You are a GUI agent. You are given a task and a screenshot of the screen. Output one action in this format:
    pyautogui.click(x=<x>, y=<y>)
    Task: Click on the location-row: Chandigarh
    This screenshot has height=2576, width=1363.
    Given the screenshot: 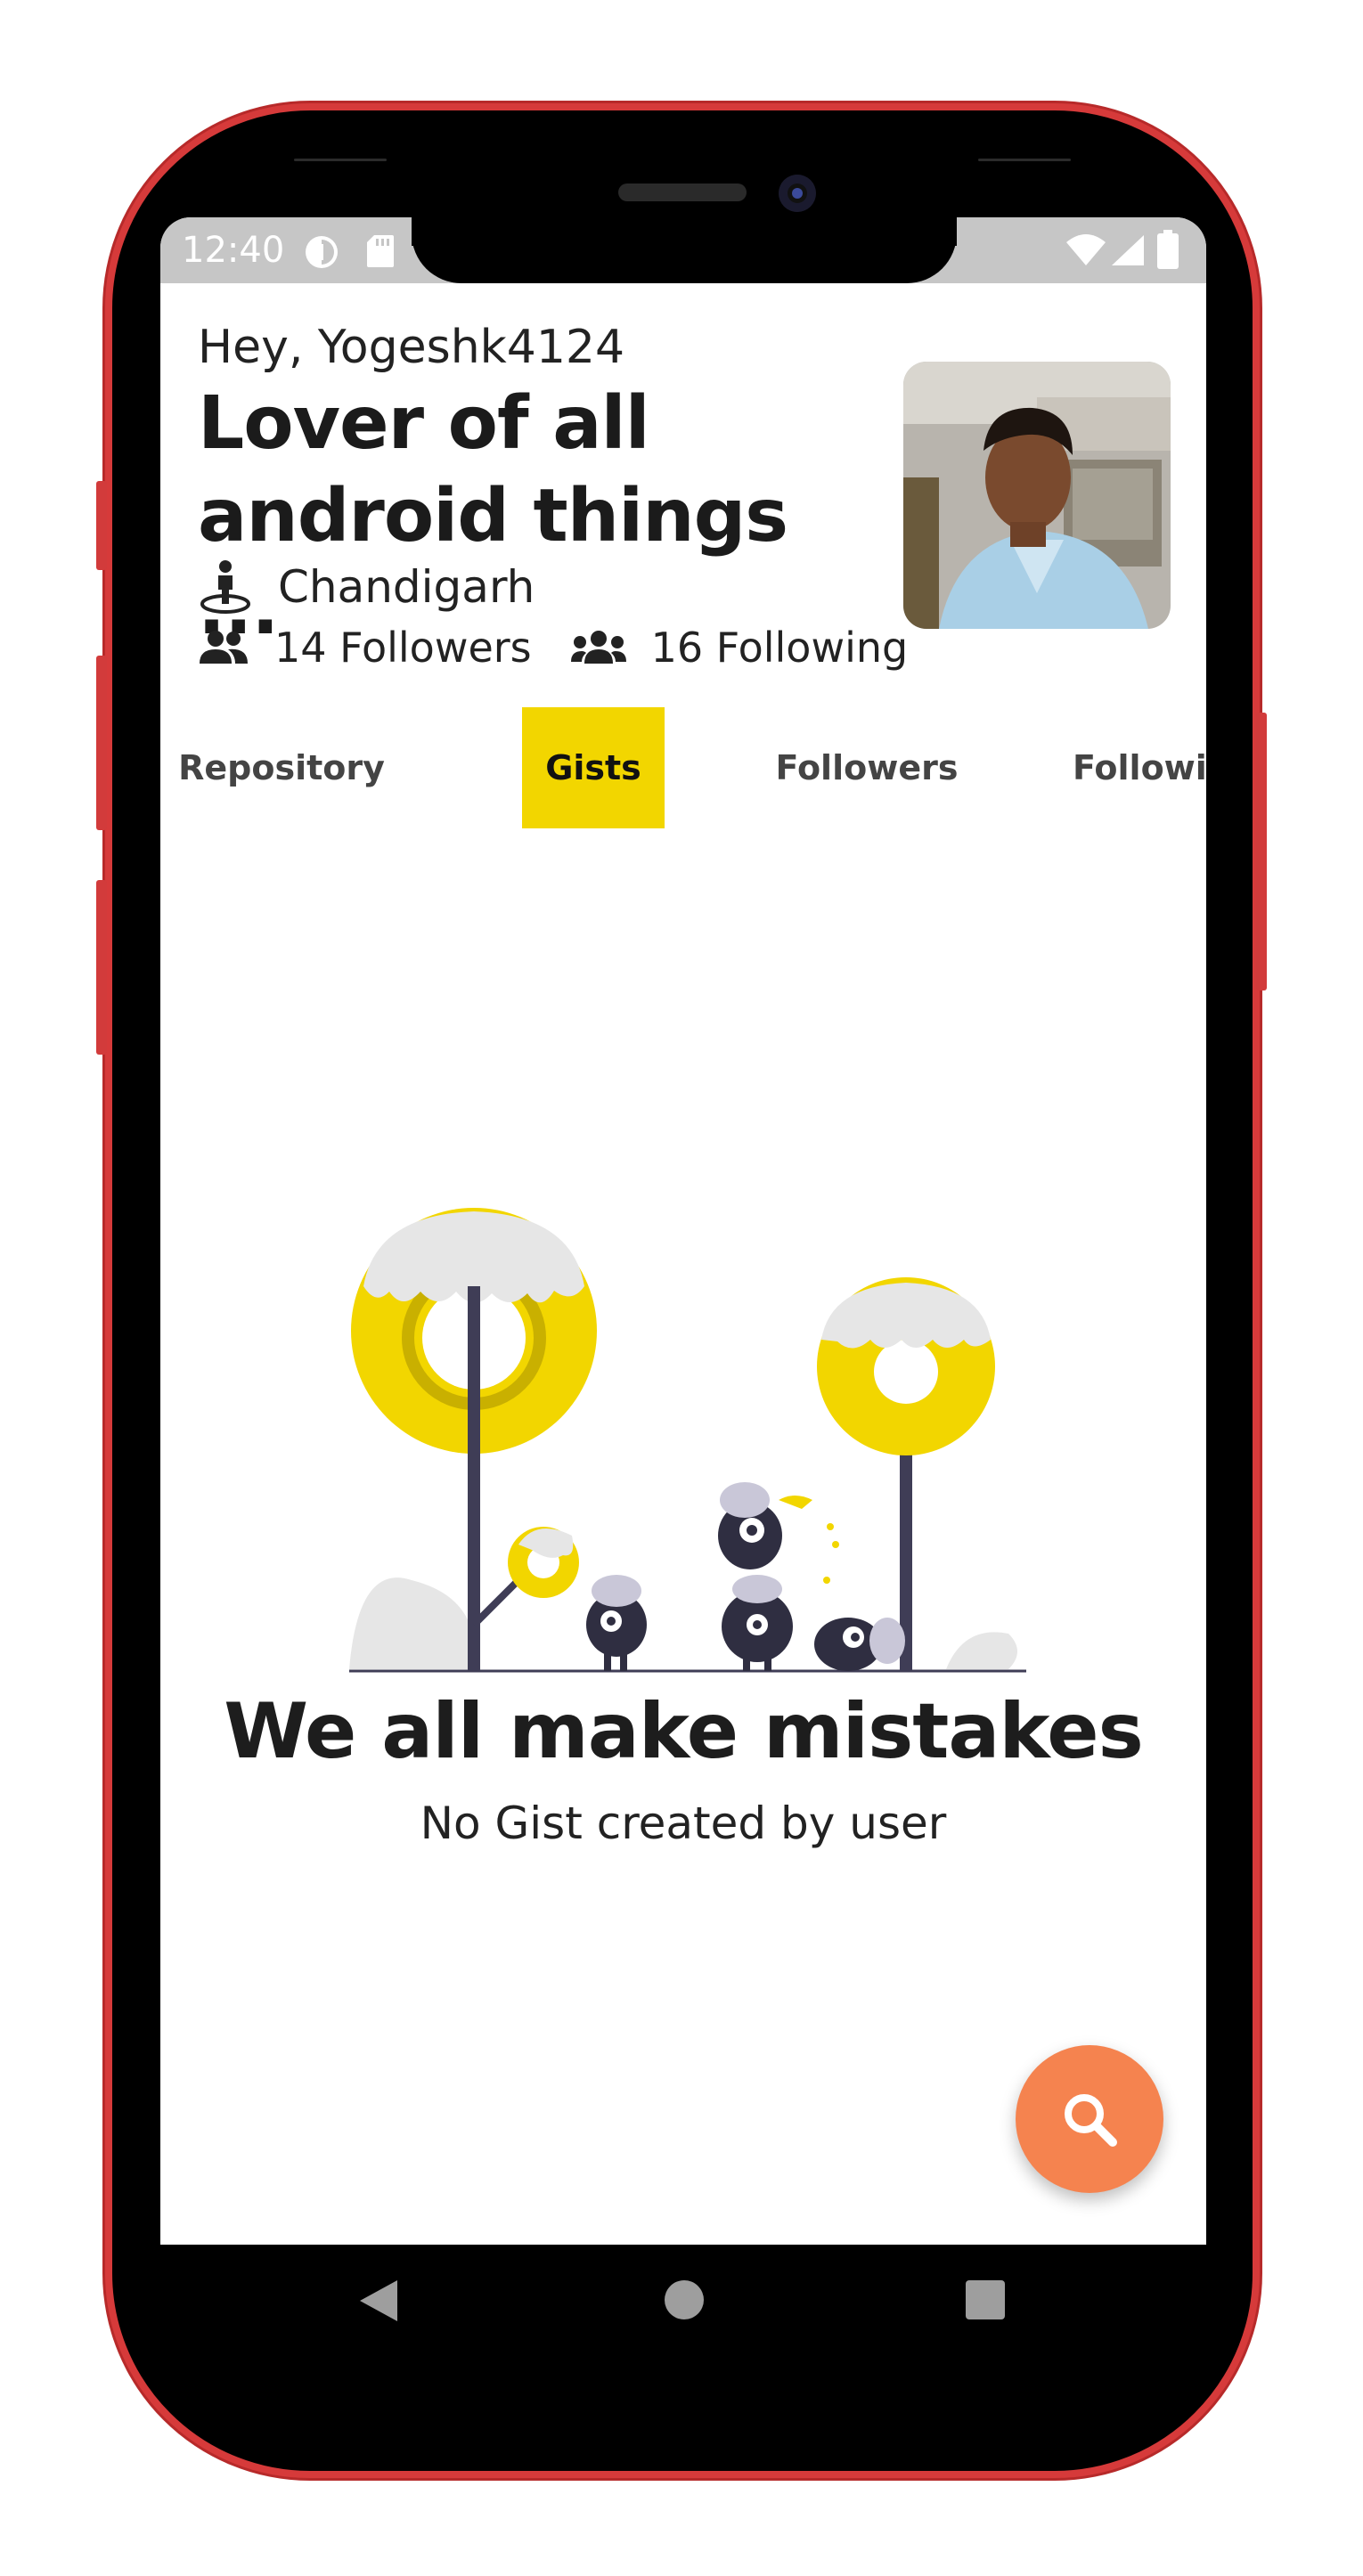 What is the action you would take?
    pyautogui.click(x=366, y=587)
    